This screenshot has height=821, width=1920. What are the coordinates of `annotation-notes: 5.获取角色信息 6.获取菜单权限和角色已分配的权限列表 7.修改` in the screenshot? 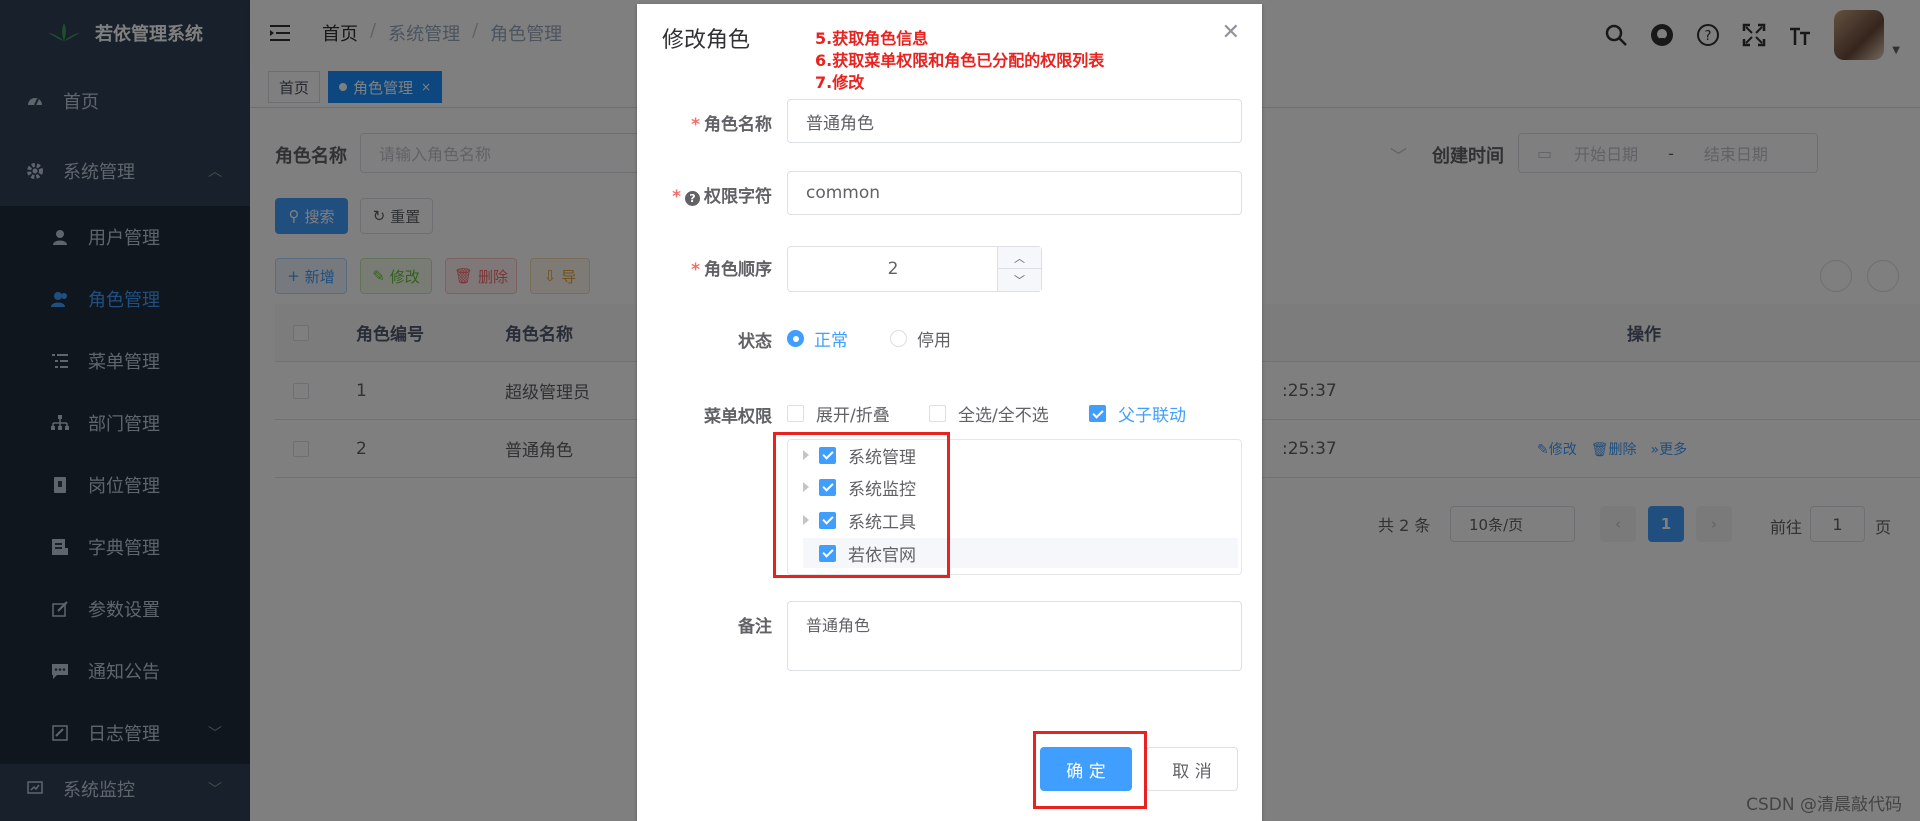 It's located at (959, 61).